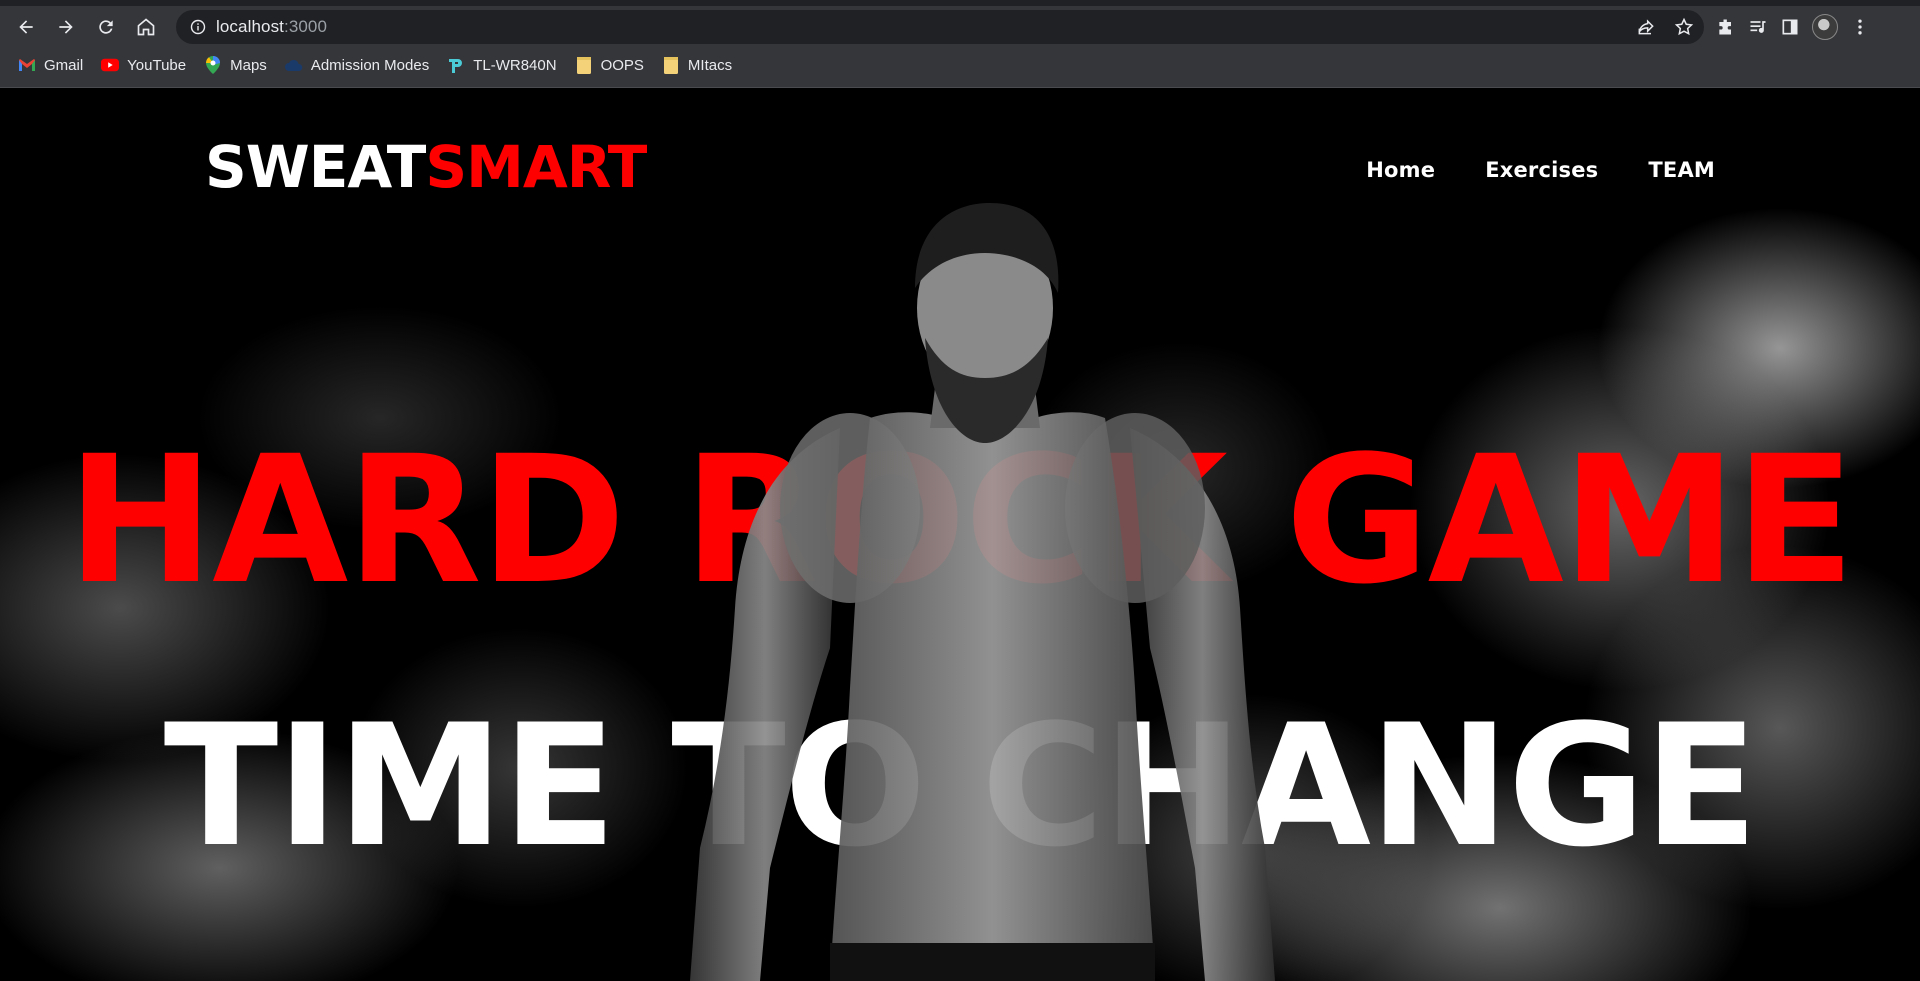  I want to click on omnibox-actions, so click(1665, 27).